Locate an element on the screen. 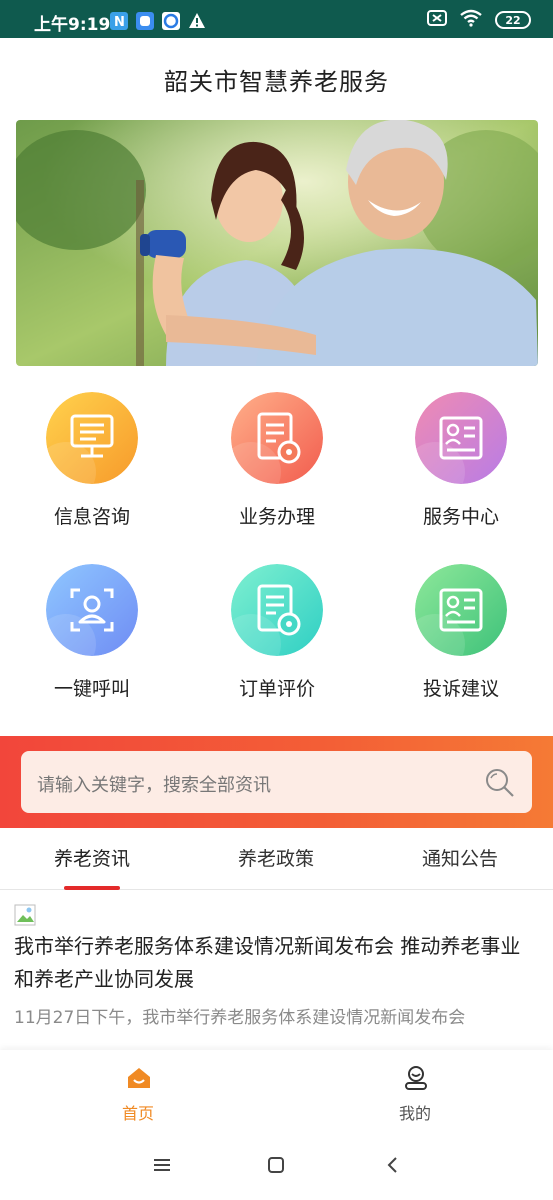 This screenshot has height=1200, width=553. news-summary: 11月27日下午，我市举行养老服务体系建设情况新闻发布会 is located at coordinates (240, 1018).